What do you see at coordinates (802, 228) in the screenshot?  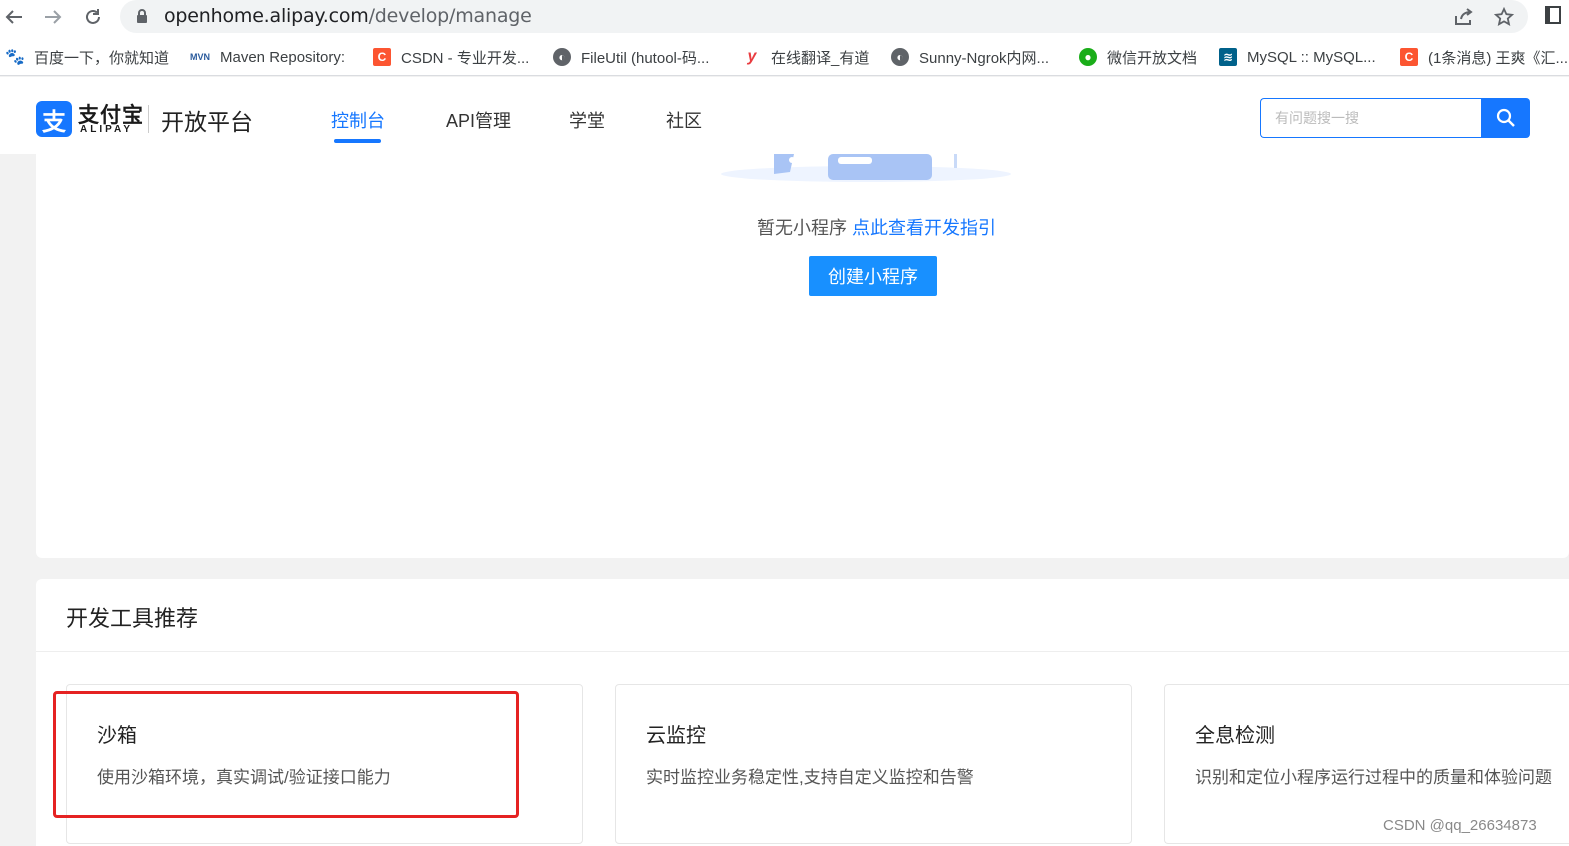 I see `empty-state-text: 暂无小程序` at bounding box center [802, 228].